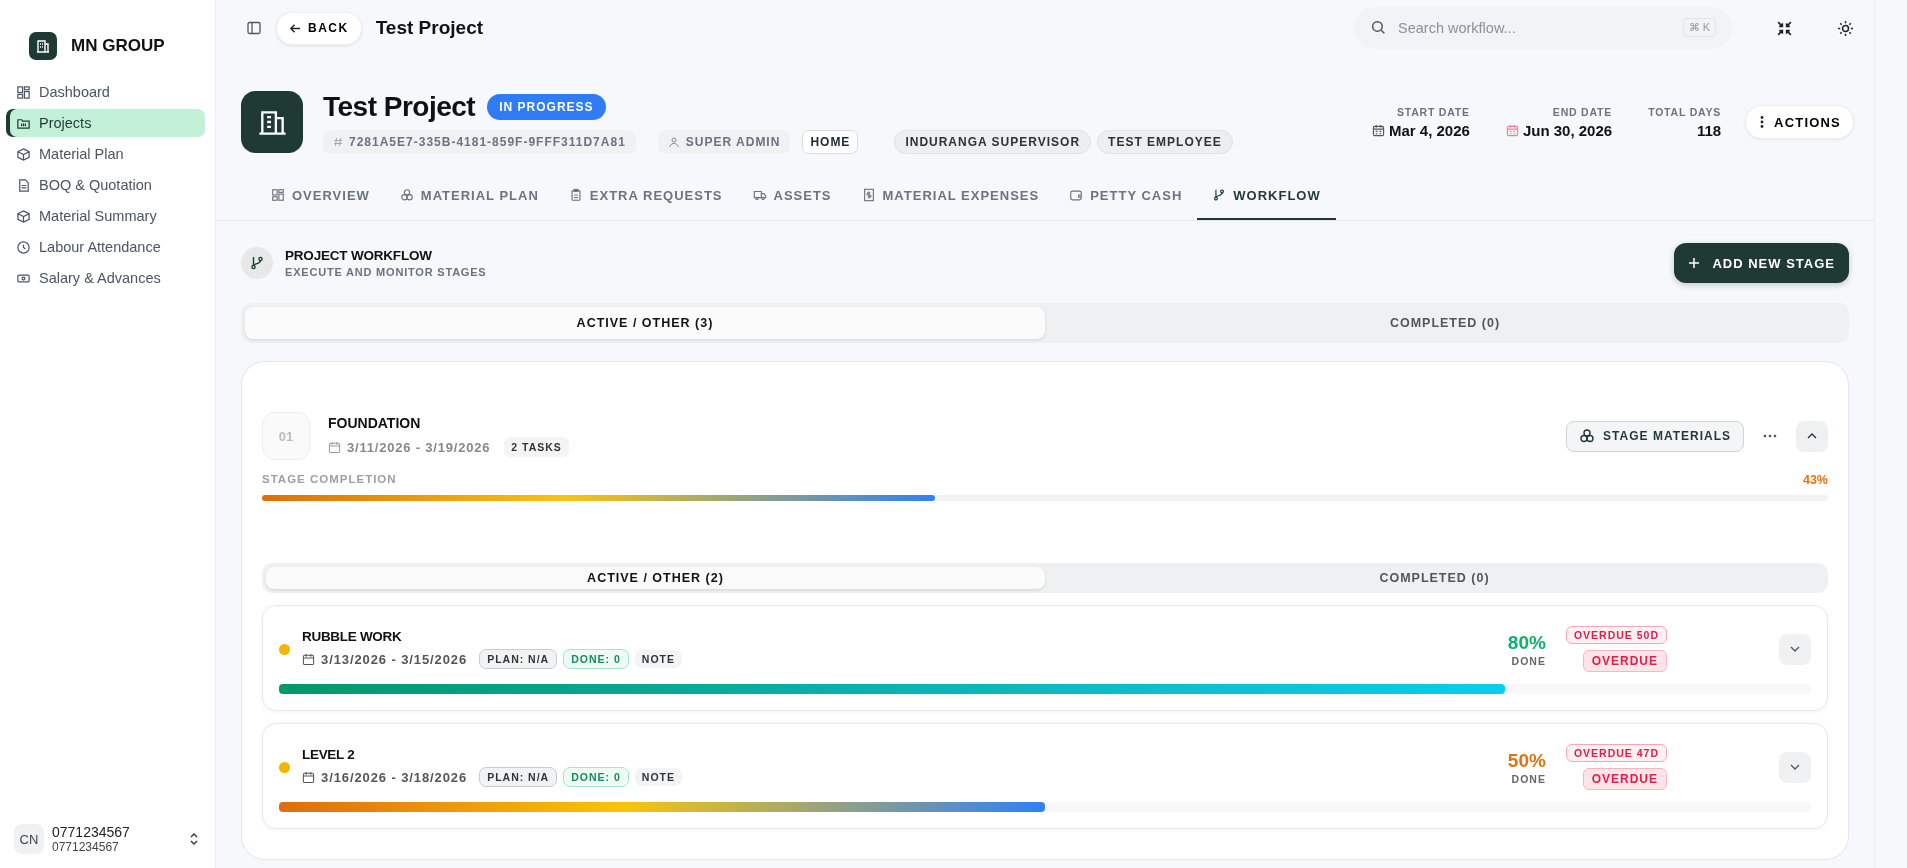 This screenshot has width=1907, height=868. I want to click on search-icon, so click(1378, 27).